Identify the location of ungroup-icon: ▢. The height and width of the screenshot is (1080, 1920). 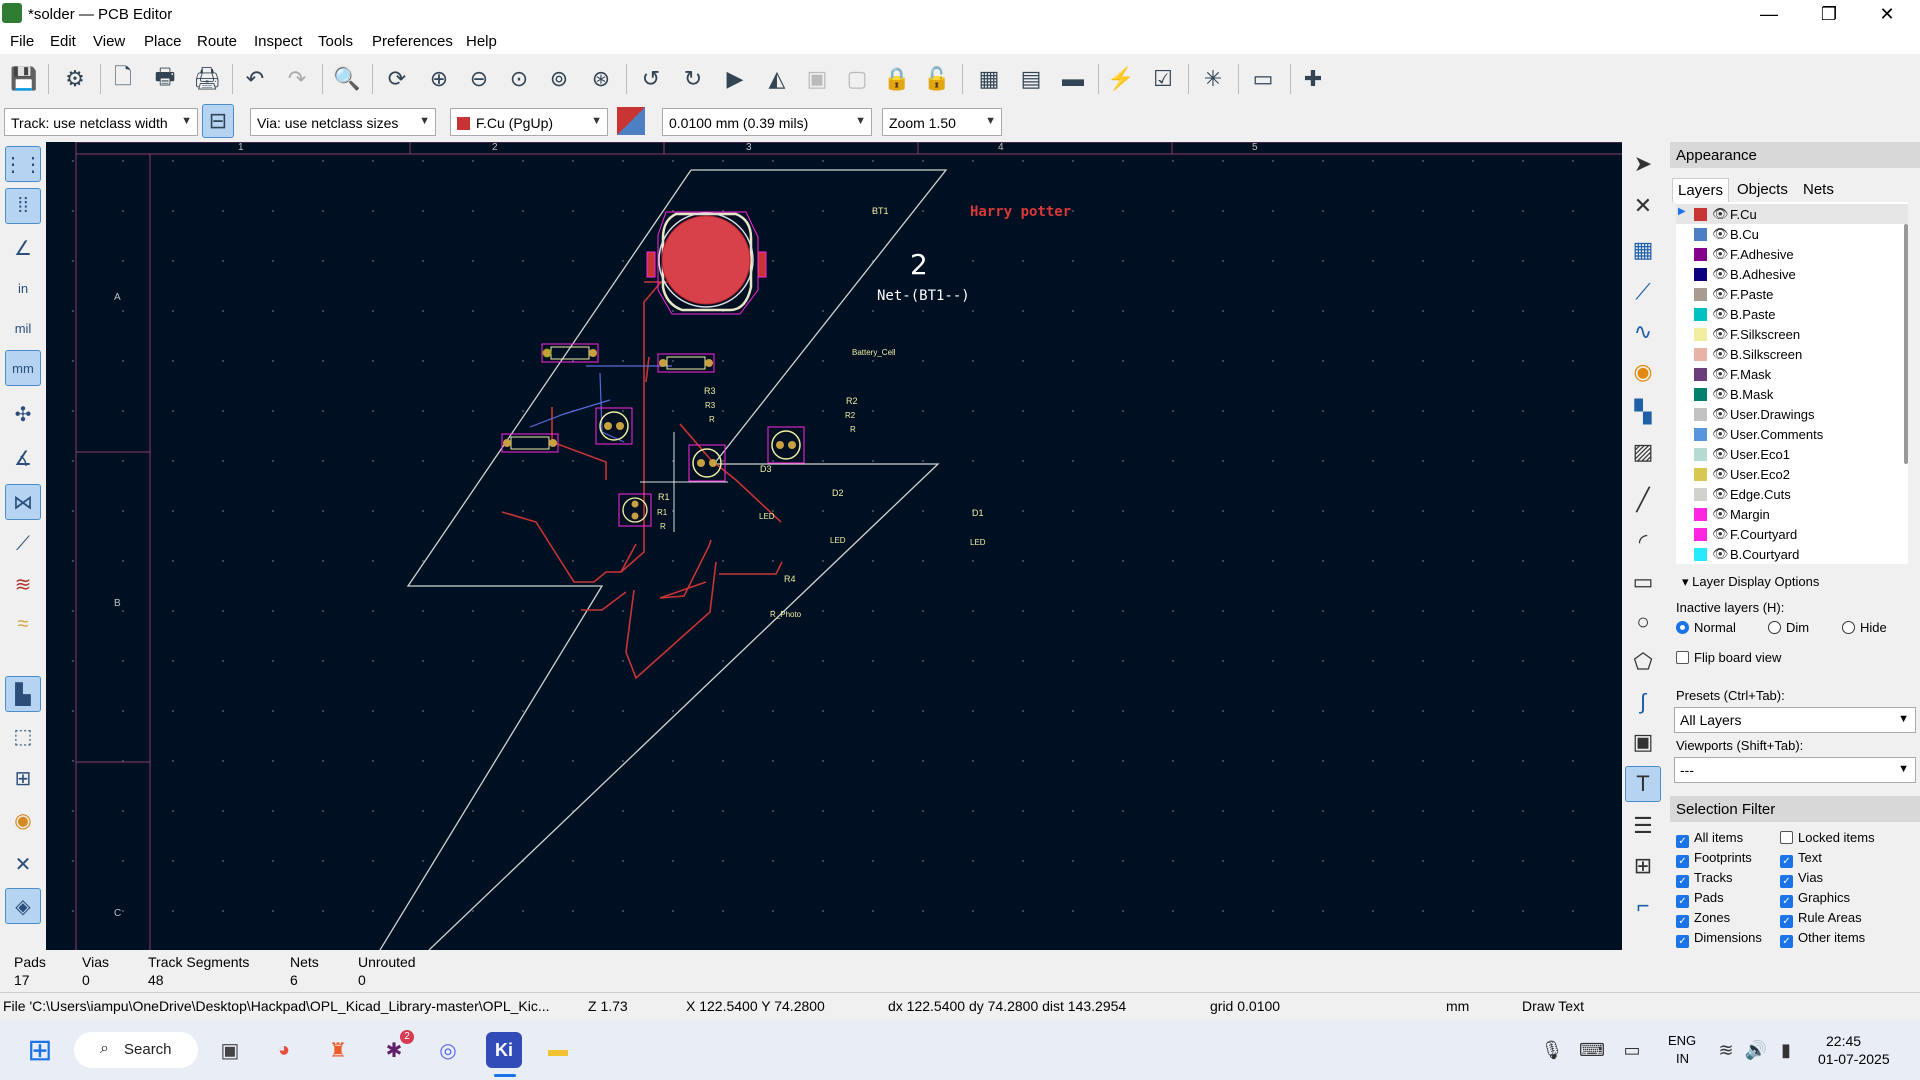
(857, 79).